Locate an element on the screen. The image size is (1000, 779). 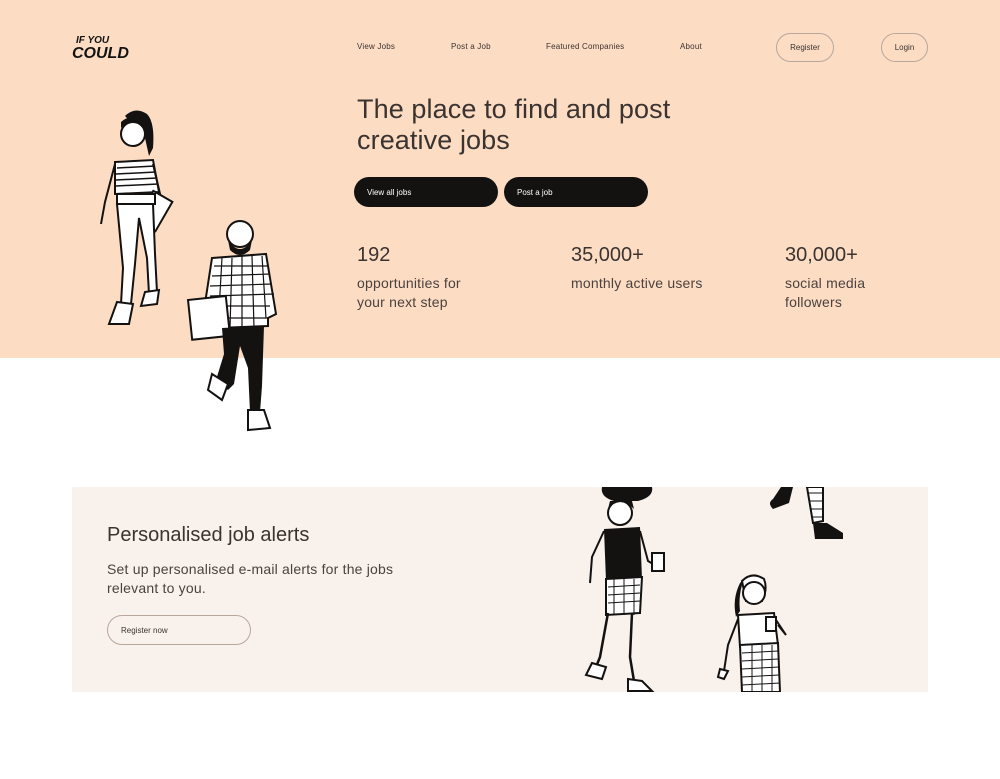
logo: IF YOU COULD is located at coordinates (102, 47).